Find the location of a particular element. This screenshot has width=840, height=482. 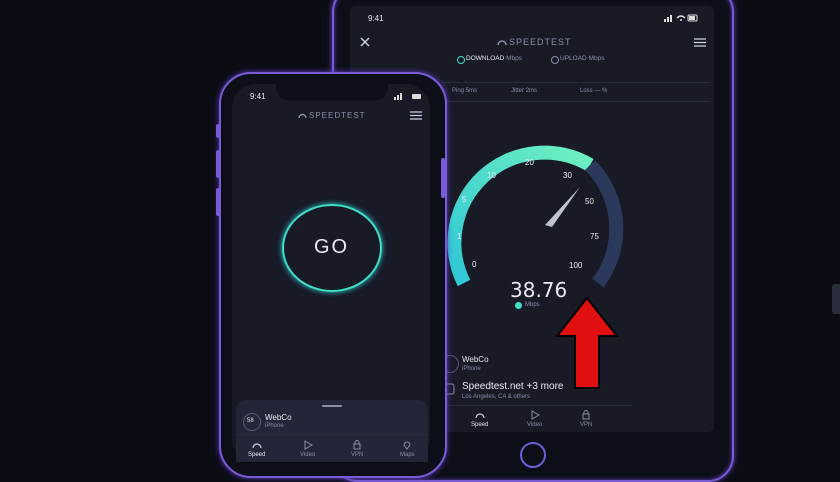

provider-initials: 58 is located at coordinates (250, 421).